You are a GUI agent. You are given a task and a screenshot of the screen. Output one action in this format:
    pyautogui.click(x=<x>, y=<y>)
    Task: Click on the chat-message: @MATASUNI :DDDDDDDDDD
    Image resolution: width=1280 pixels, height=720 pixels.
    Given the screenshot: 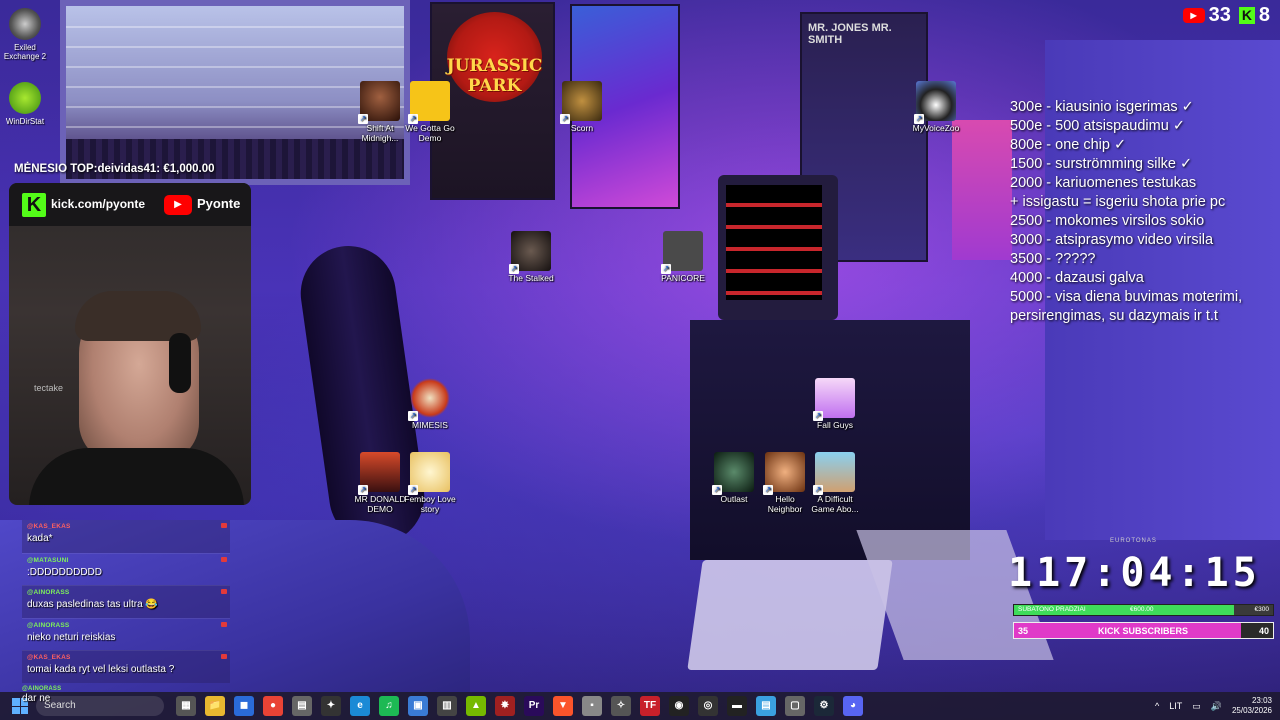 What is the action you would take?
    pyautogui.click(x=126, y=569)
    